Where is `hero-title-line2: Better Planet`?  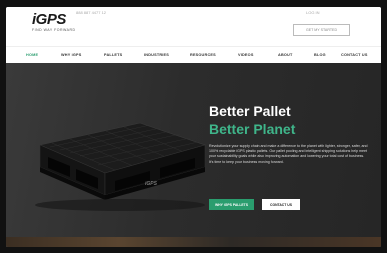 hero-title-line2: Better Planet is located at coordinates (252, 129).